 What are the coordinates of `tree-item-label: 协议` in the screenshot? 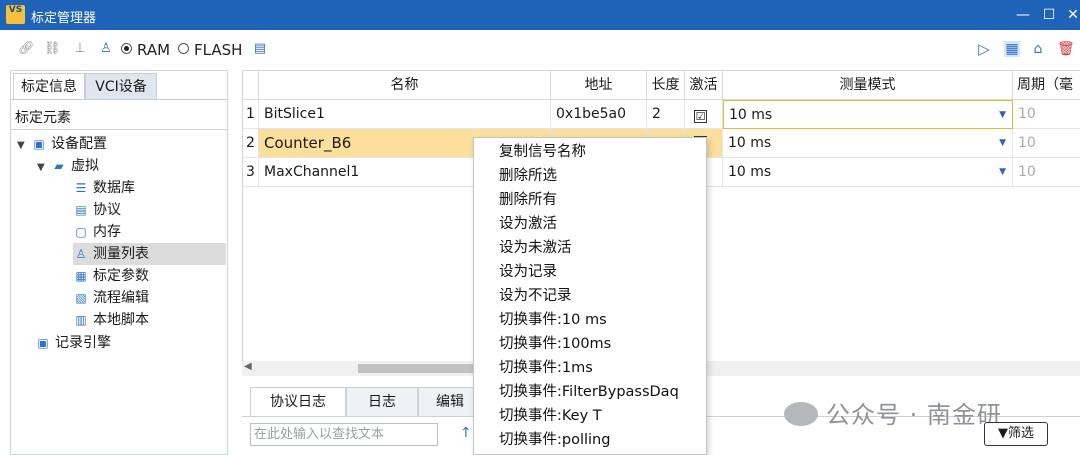 It's located at (107, 210).